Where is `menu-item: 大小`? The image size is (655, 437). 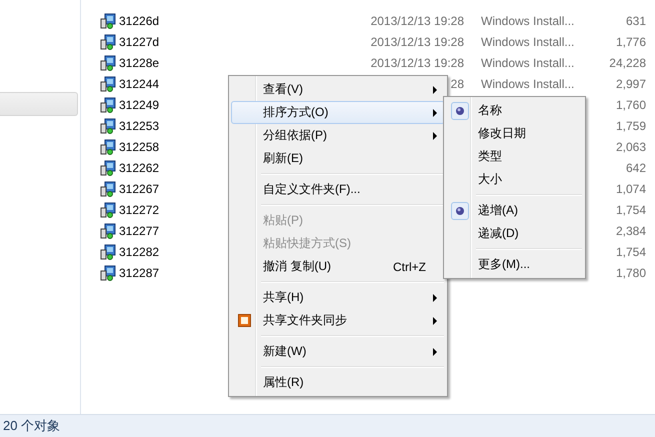
menu-item: 大小 is located at coordinates (514, 179).